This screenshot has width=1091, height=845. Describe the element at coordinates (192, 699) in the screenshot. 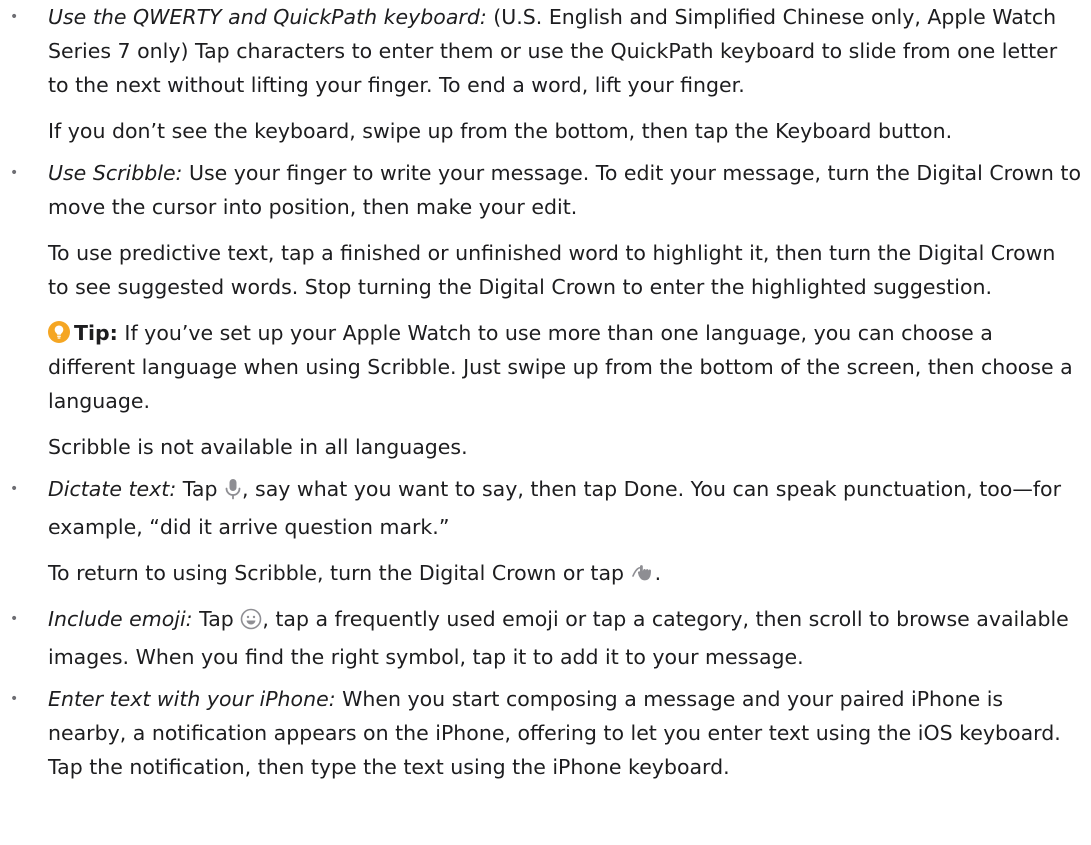

I see `iphone-lead: Enter text with your iPhone:` at that location.